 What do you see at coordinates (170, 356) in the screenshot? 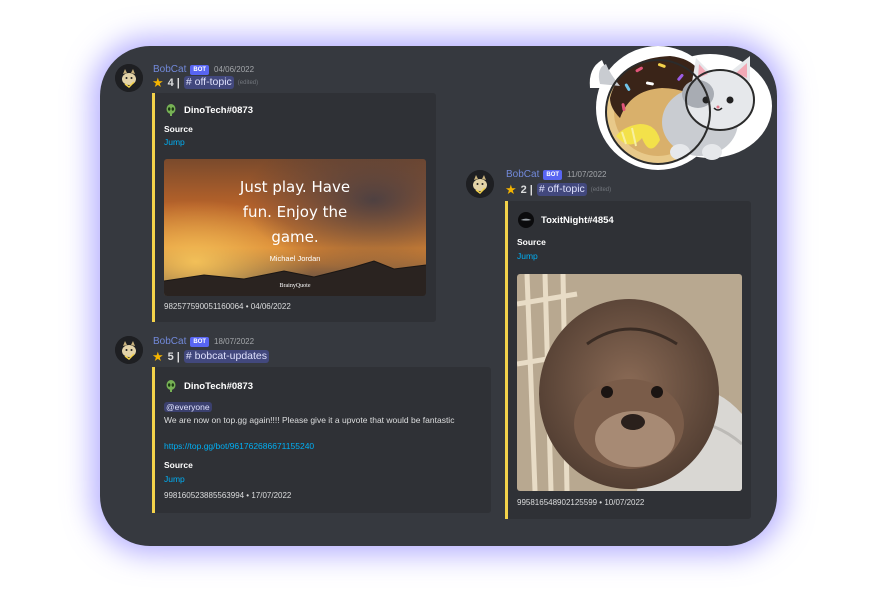
I see `star-count: 5` at bounding box center [170, 356].